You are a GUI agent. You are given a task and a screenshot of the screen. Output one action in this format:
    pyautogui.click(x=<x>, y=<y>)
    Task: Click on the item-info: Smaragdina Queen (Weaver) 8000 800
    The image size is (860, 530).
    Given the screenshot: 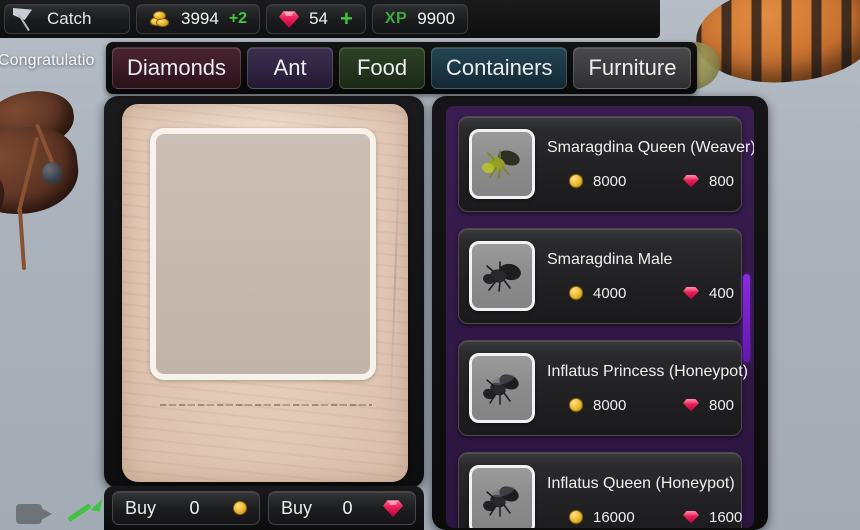 What is the action you would take?
    pyautogui.click(x=644, y=164)
    